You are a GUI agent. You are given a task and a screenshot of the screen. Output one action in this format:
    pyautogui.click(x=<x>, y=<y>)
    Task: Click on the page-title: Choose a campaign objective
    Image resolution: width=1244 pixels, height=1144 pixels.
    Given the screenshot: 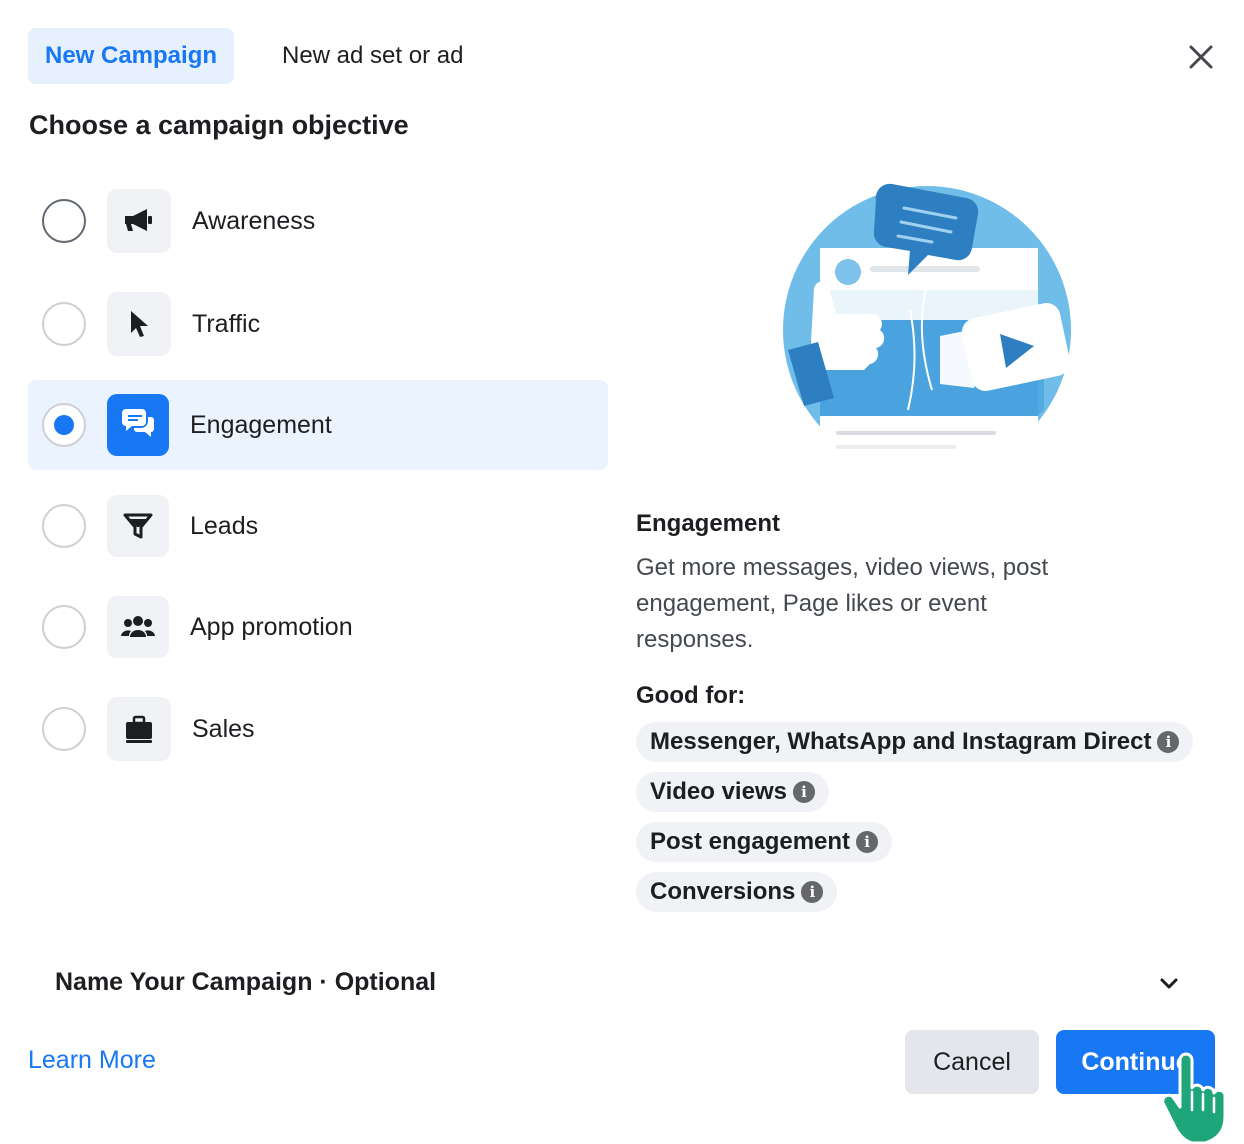 What is the action you would take?
    pyautogui.click(x=219, y=125)
    